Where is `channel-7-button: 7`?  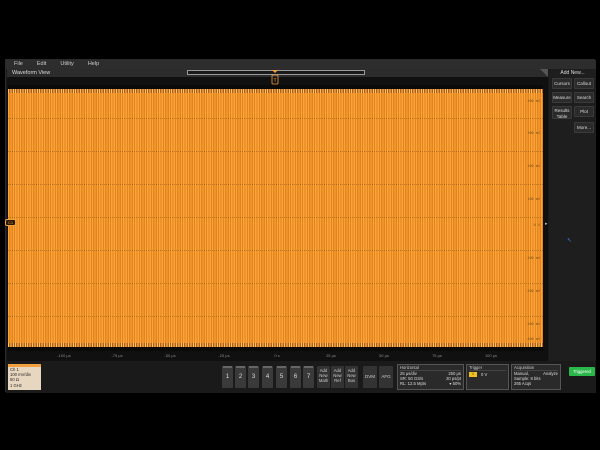 channel-7-button: 7 is located at coordinates (308, 377).